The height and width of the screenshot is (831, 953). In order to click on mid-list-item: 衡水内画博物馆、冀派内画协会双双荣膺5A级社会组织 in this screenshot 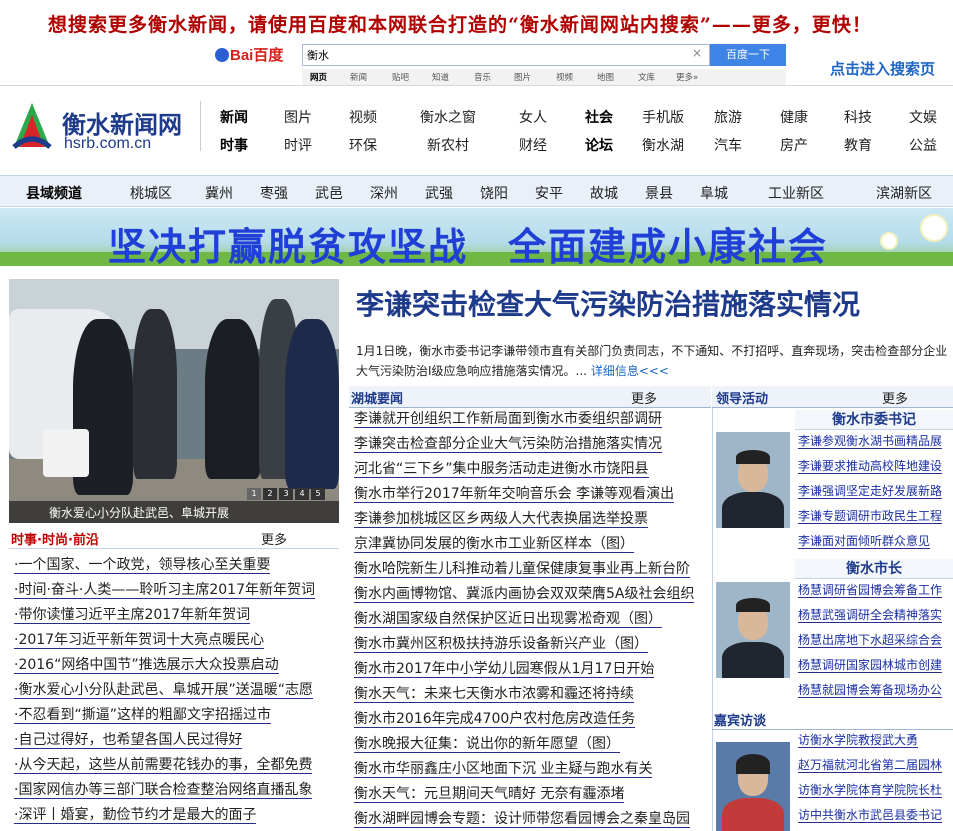, I will do `click(524, 594)`.